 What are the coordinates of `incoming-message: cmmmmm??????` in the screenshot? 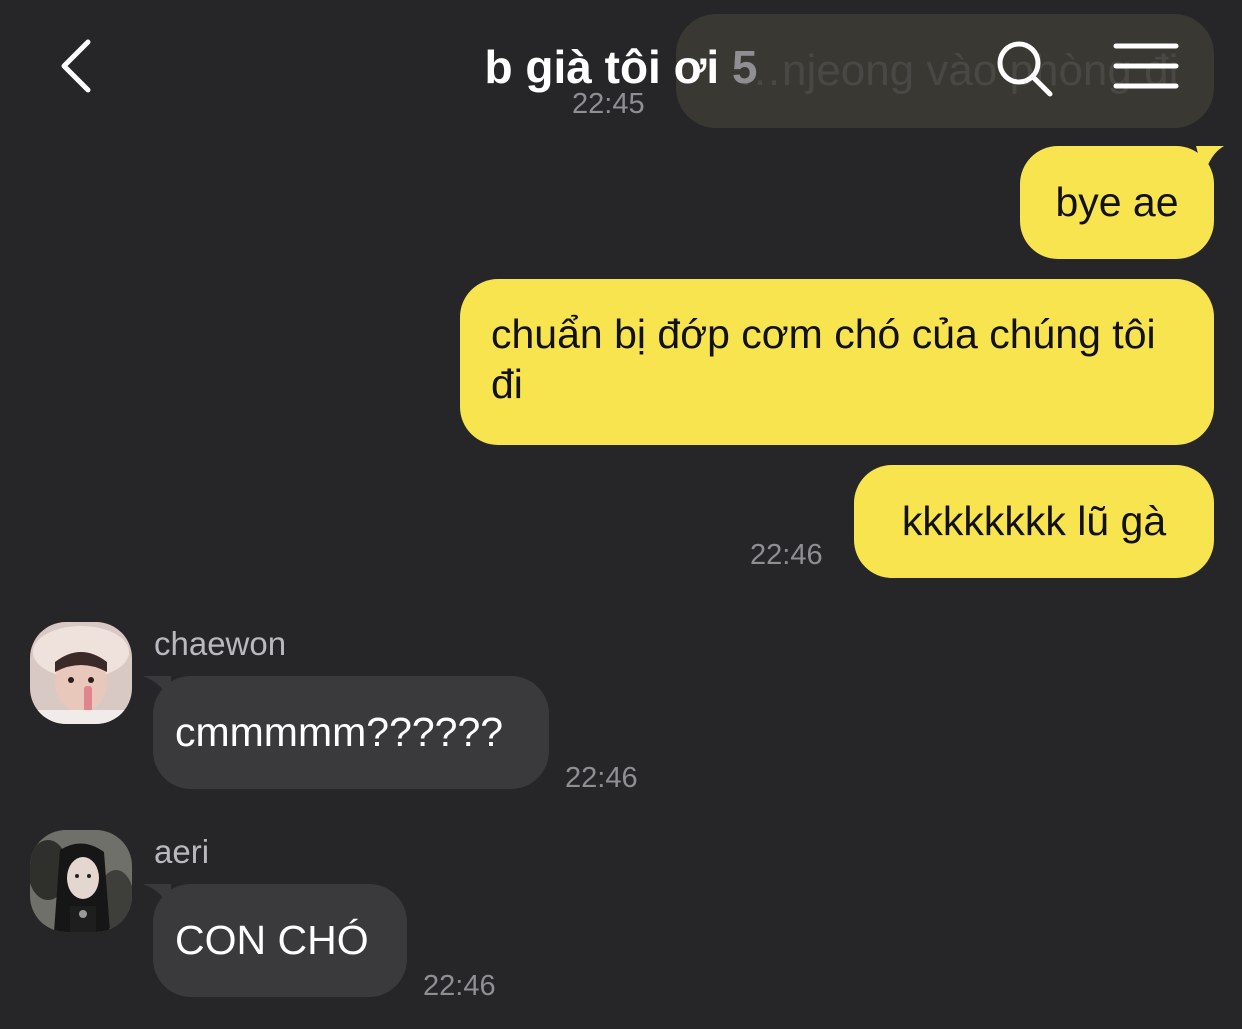 It's located at (351, 732).